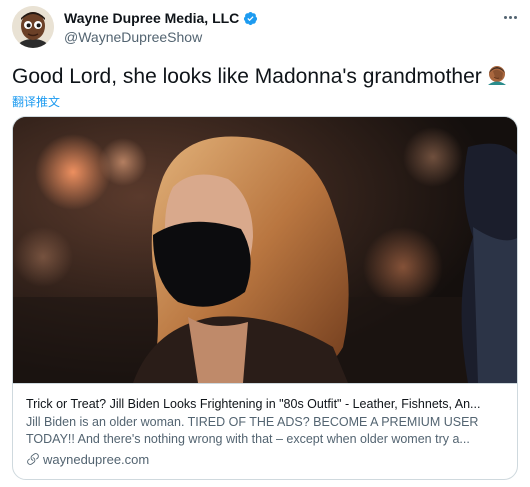  Describe the element at coordinates (161, 27) in the screenshot. I see `user-info: Wayne Dupree Media, LLC @WayneDupreeShow` at that location.